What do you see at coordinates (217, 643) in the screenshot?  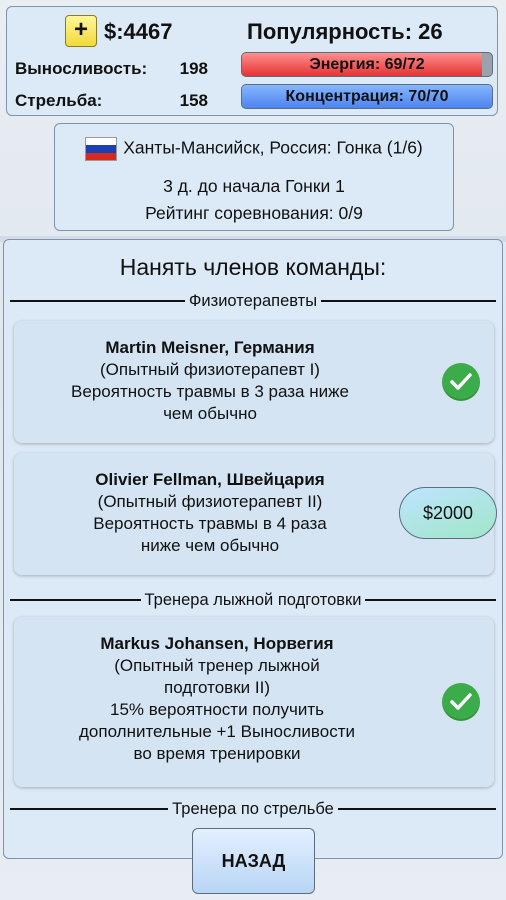 I see `staff-name: Markus Johansen, Норвегия` at bounding box center [217, 643].